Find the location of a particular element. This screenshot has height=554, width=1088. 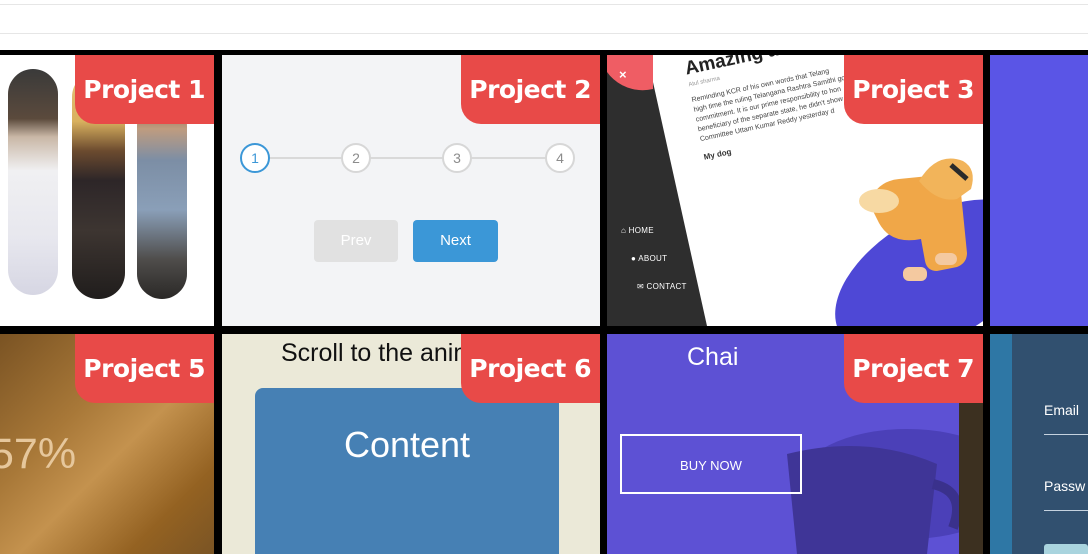

project-card-6: Scroll to the anim Content Project 6 is located at coordinates (411, 444).